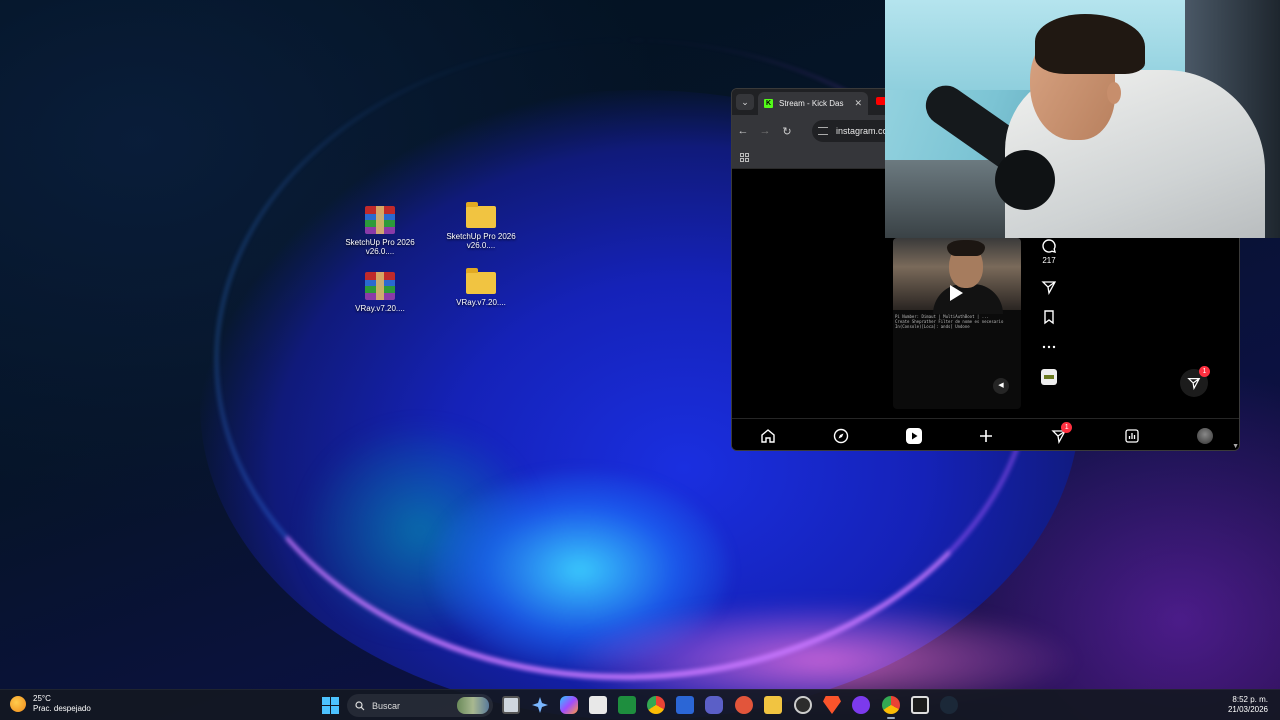  I want to click on reel-person-hair, so click(966, 248).